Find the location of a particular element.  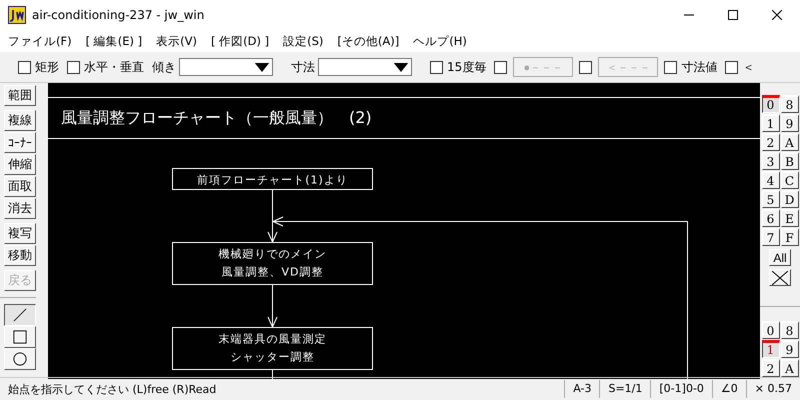

checkbox-label: 水平・垂直 is located at coordinates (114, 67).